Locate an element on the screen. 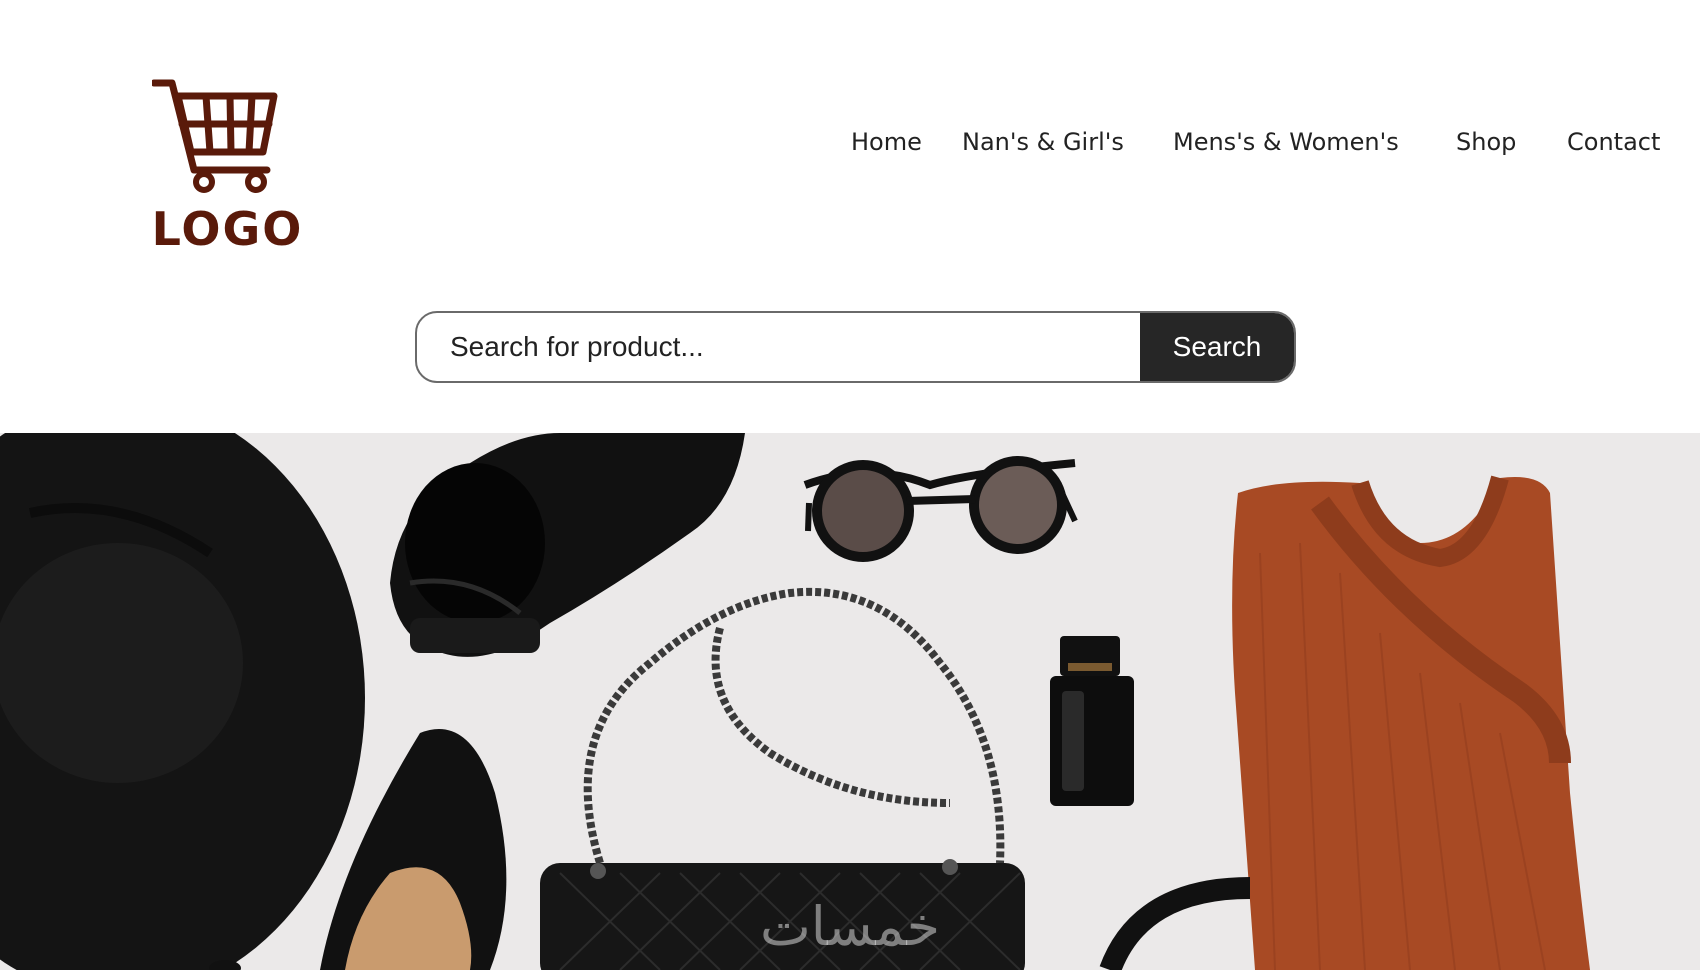 The image size is (1700, 970). sweater-image is located at coordinates (1411, 722).